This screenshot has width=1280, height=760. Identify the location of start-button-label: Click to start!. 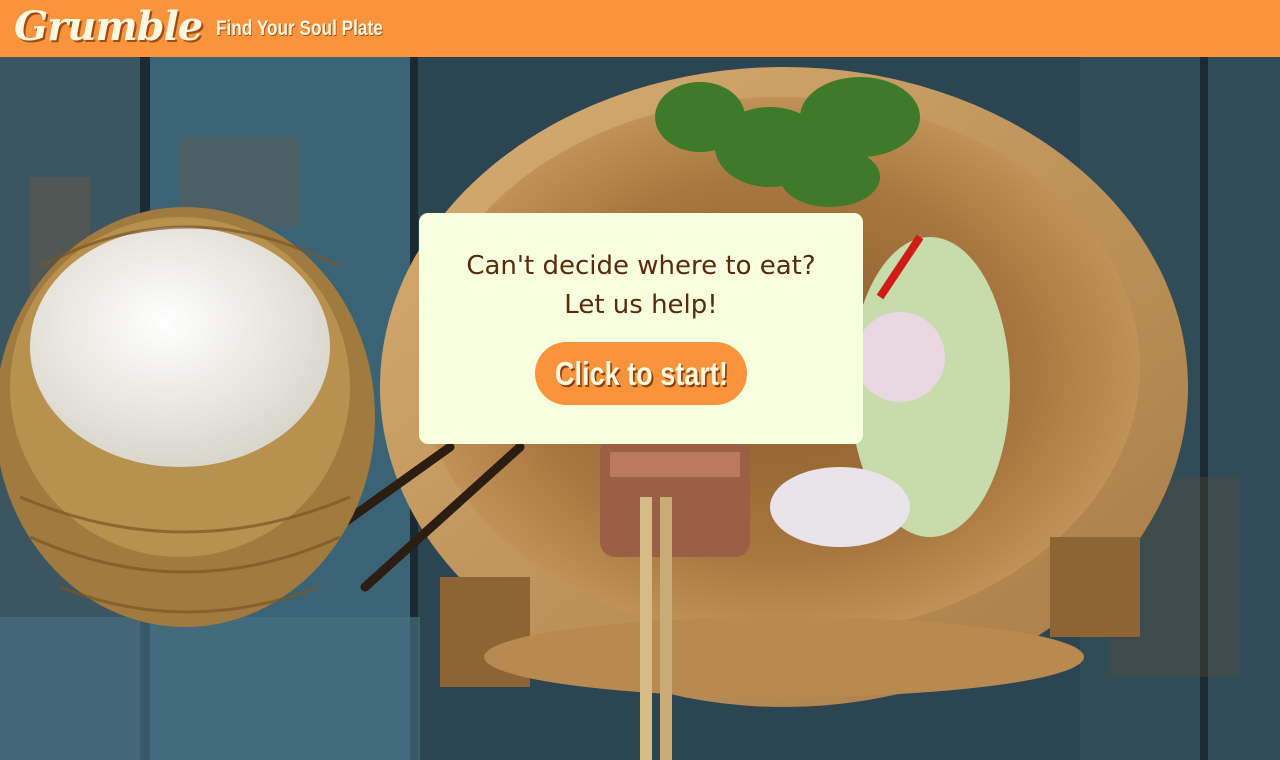
(641, 373).